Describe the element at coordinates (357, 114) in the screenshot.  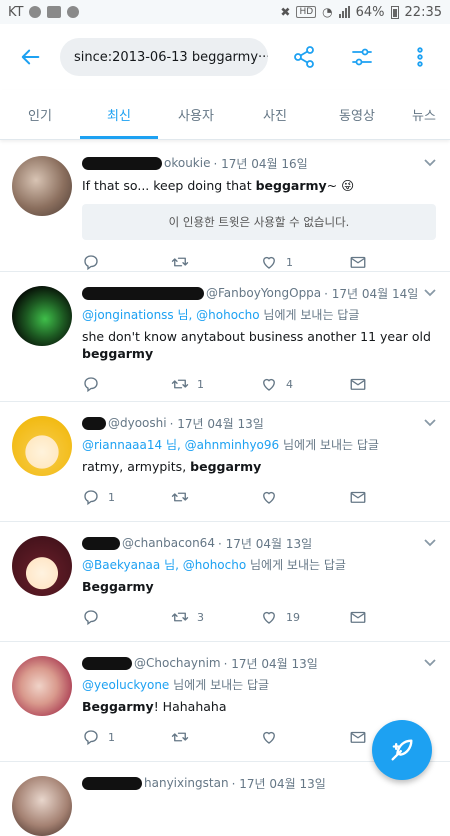
I see `tab-videos: 동영상` at that location.